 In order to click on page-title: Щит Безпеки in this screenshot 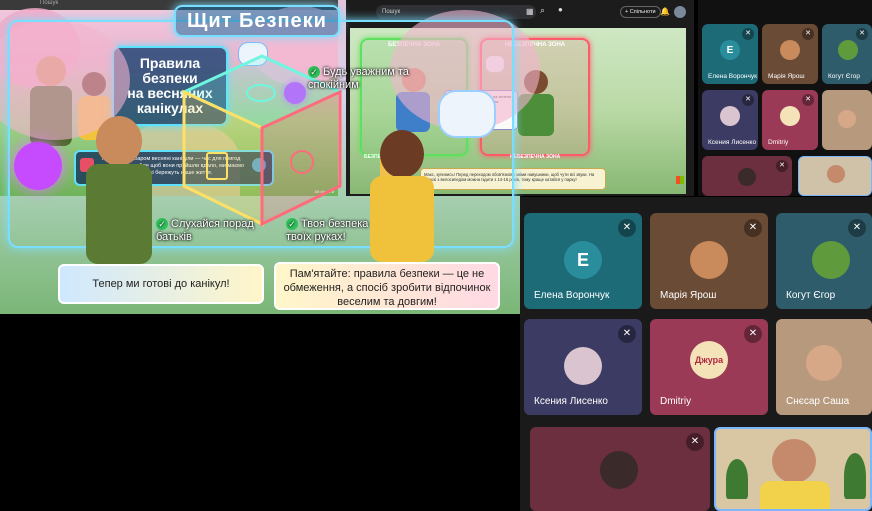, I will do `click(257, 21)`.